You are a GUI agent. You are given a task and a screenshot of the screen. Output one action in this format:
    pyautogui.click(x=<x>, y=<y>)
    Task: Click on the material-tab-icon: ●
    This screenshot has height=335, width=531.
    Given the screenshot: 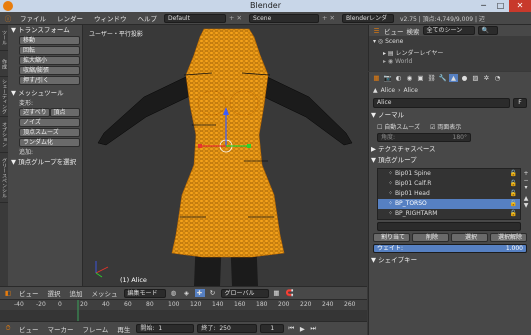 What is the action you would take?
    pyautogui.click(x=464, y=78)
    